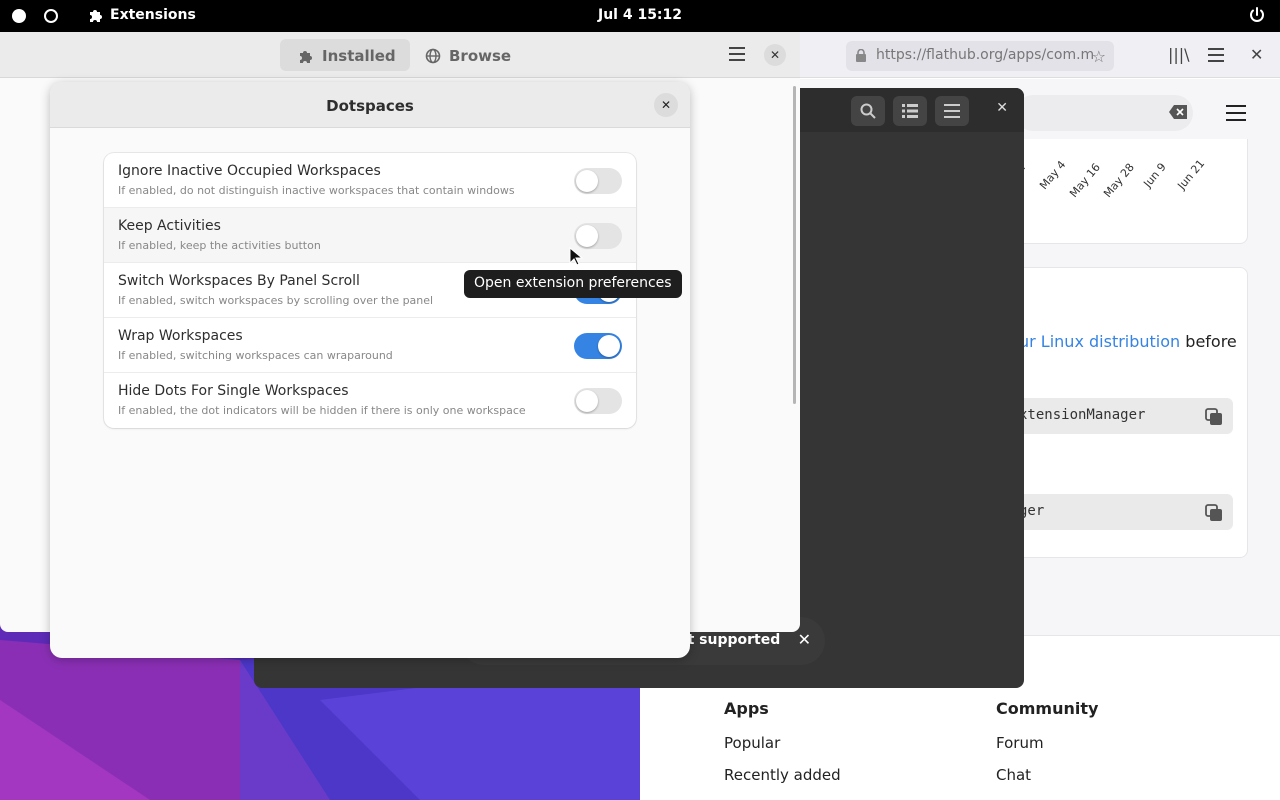 This screenshot has width=1280, height=800. I want to click on extensions-header: Installed Browse ✕, so click(400, 55).